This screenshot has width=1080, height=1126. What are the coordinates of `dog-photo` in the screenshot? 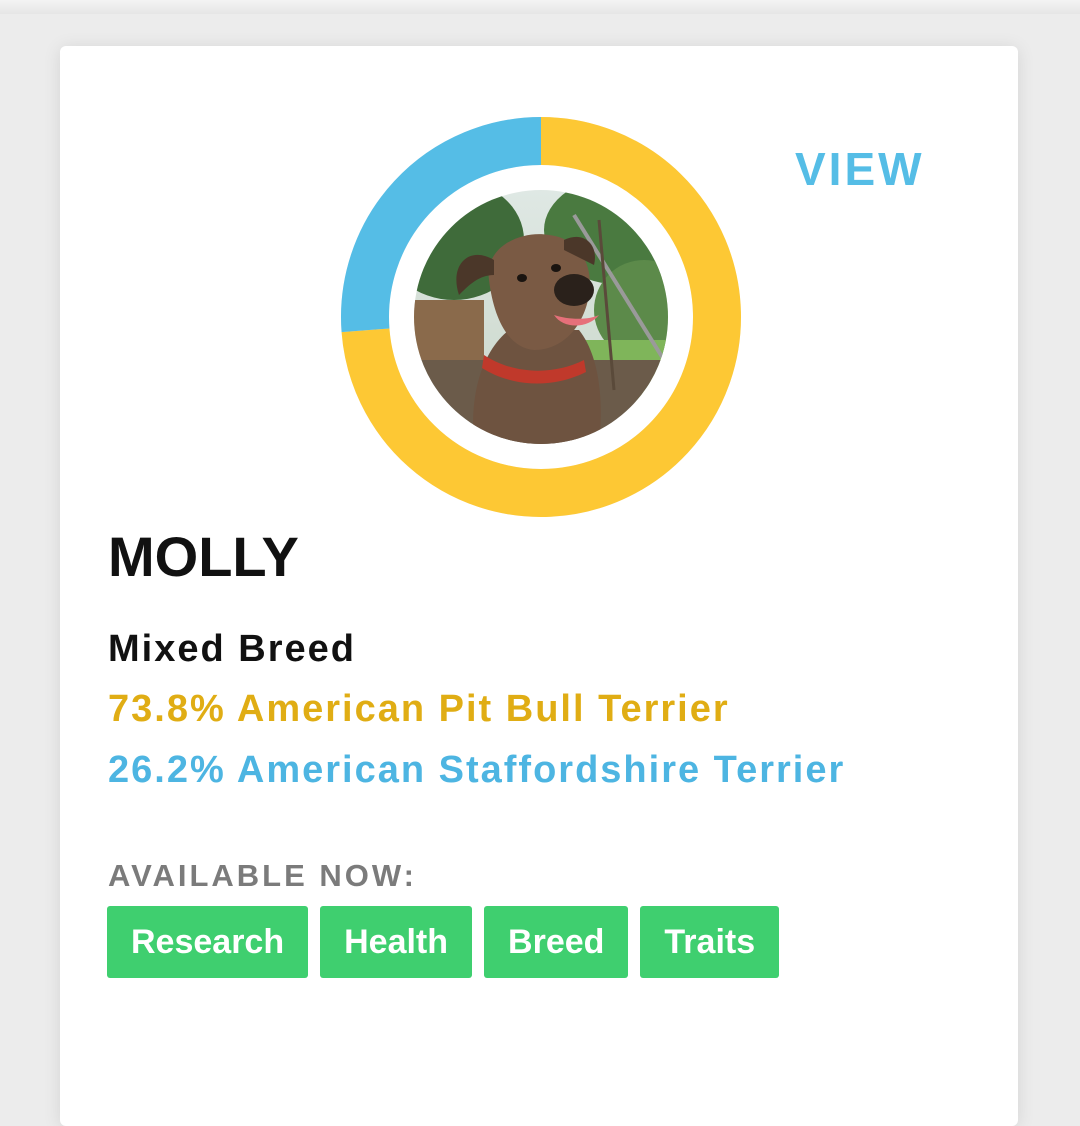 It's located at (541, 317).